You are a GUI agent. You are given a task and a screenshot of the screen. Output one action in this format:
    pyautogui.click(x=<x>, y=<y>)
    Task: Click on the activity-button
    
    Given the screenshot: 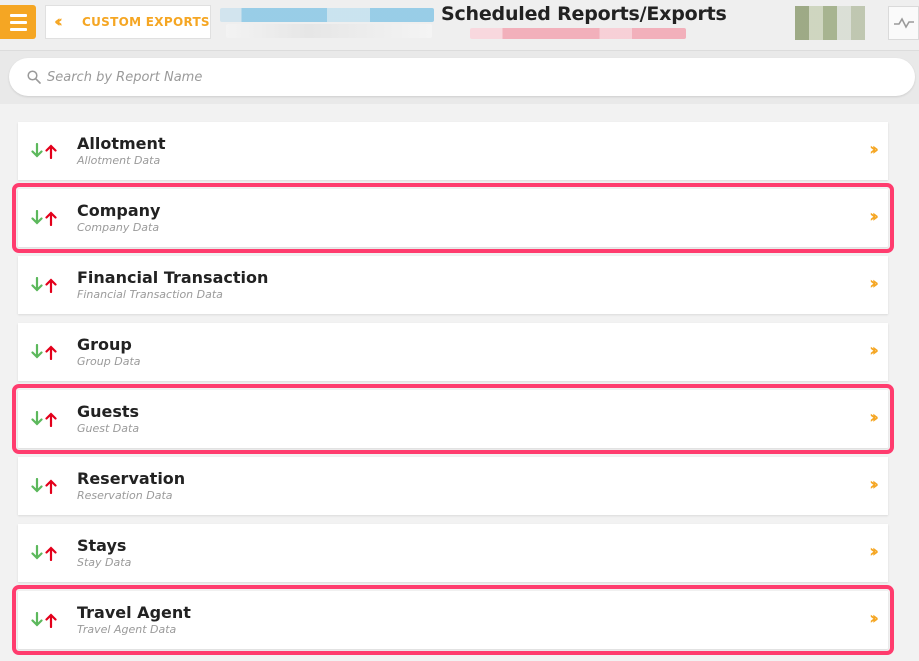 What is the action you would take?
    pyautogui.click(x=903, y=23)
    